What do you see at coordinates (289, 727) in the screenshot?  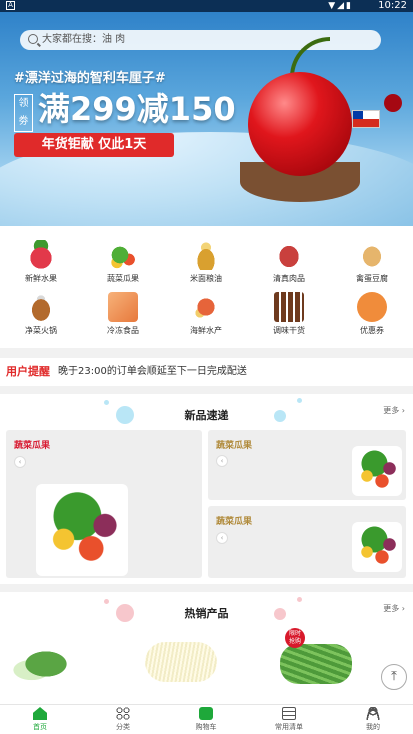 I see `tab-label: 常用清单` at bounding box center [289, 727].